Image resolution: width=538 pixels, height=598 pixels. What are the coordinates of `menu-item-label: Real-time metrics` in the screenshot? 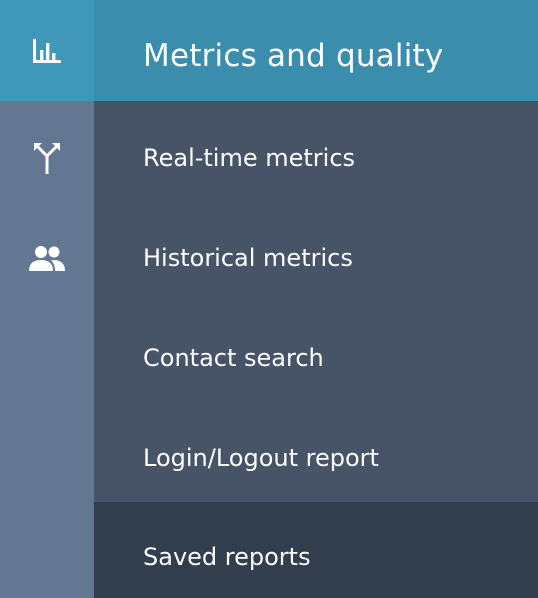 It's located at (249, 158).